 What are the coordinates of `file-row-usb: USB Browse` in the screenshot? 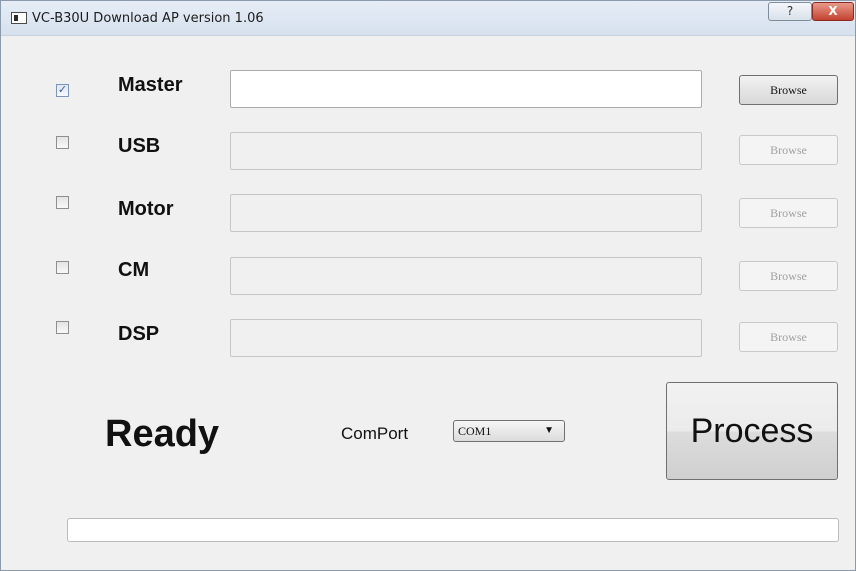 It's located at (428, 151).